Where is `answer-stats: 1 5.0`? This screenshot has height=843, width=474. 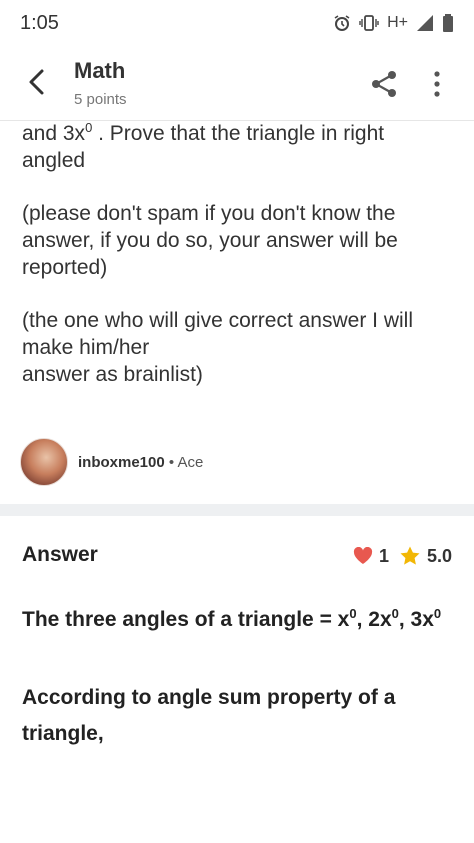
answer-stats: 1 5.0 is located at coordinates (402, 556).